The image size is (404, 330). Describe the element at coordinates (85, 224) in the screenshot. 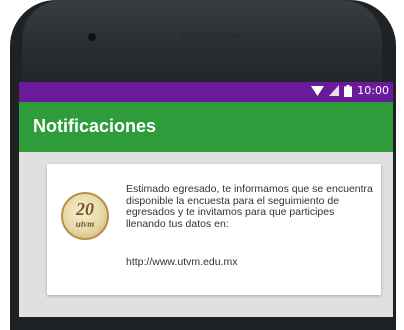

I see `logo-wordmark: utvm` at that location.